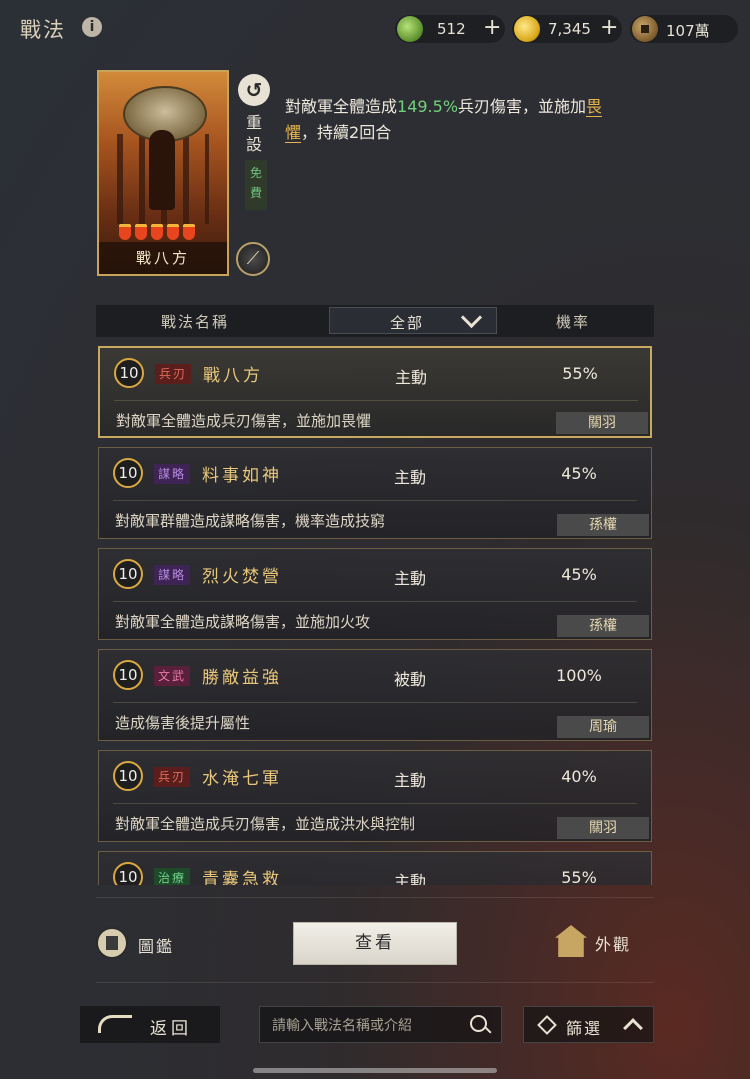  I want to click on type-tag: 文武, so click(172, 676).